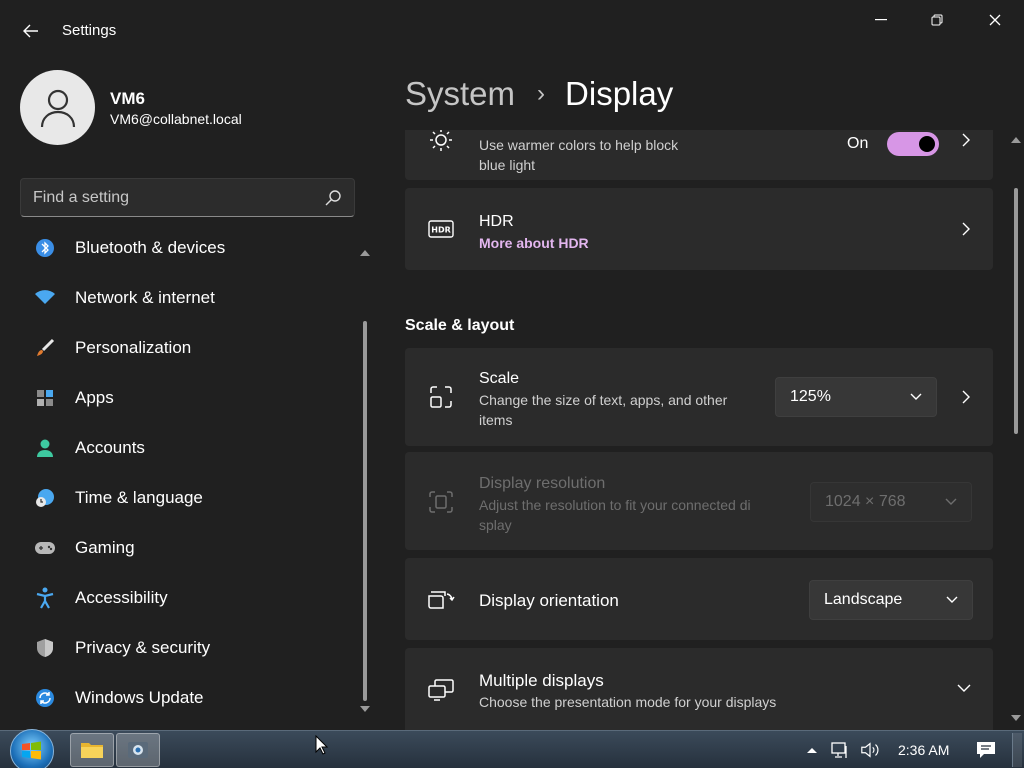 The width and height of the screenshot is (1024, 768). I want to click on night-light-description-line1: Use warmer colors to help block, so click(579, 145).